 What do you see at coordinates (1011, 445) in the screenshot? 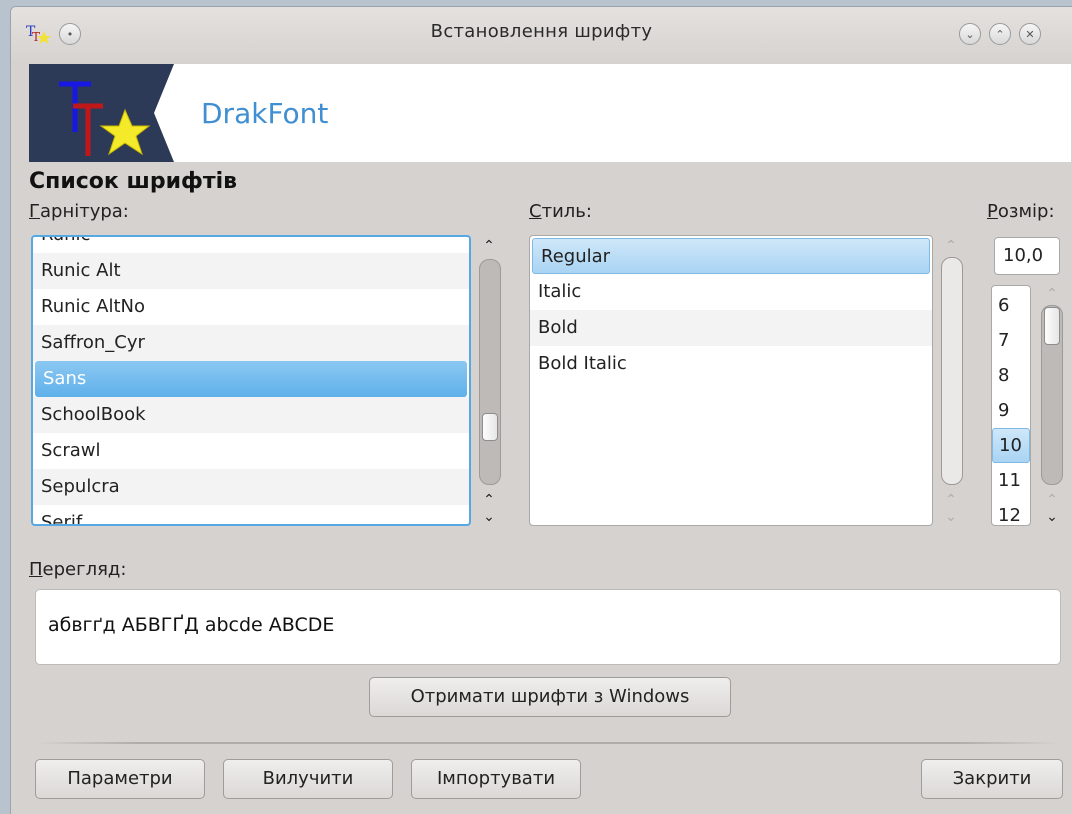
I see `list-item-selected: 10` at bounding box center [1011, 445].